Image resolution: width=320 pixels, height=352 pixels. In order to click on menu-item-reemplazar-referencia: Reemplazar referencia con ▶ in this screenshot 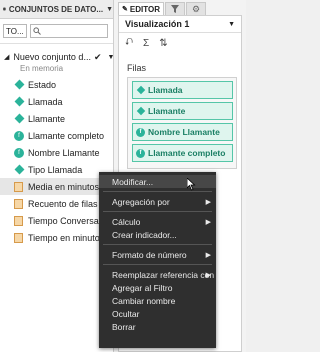, I will do `click(157, 274)`.